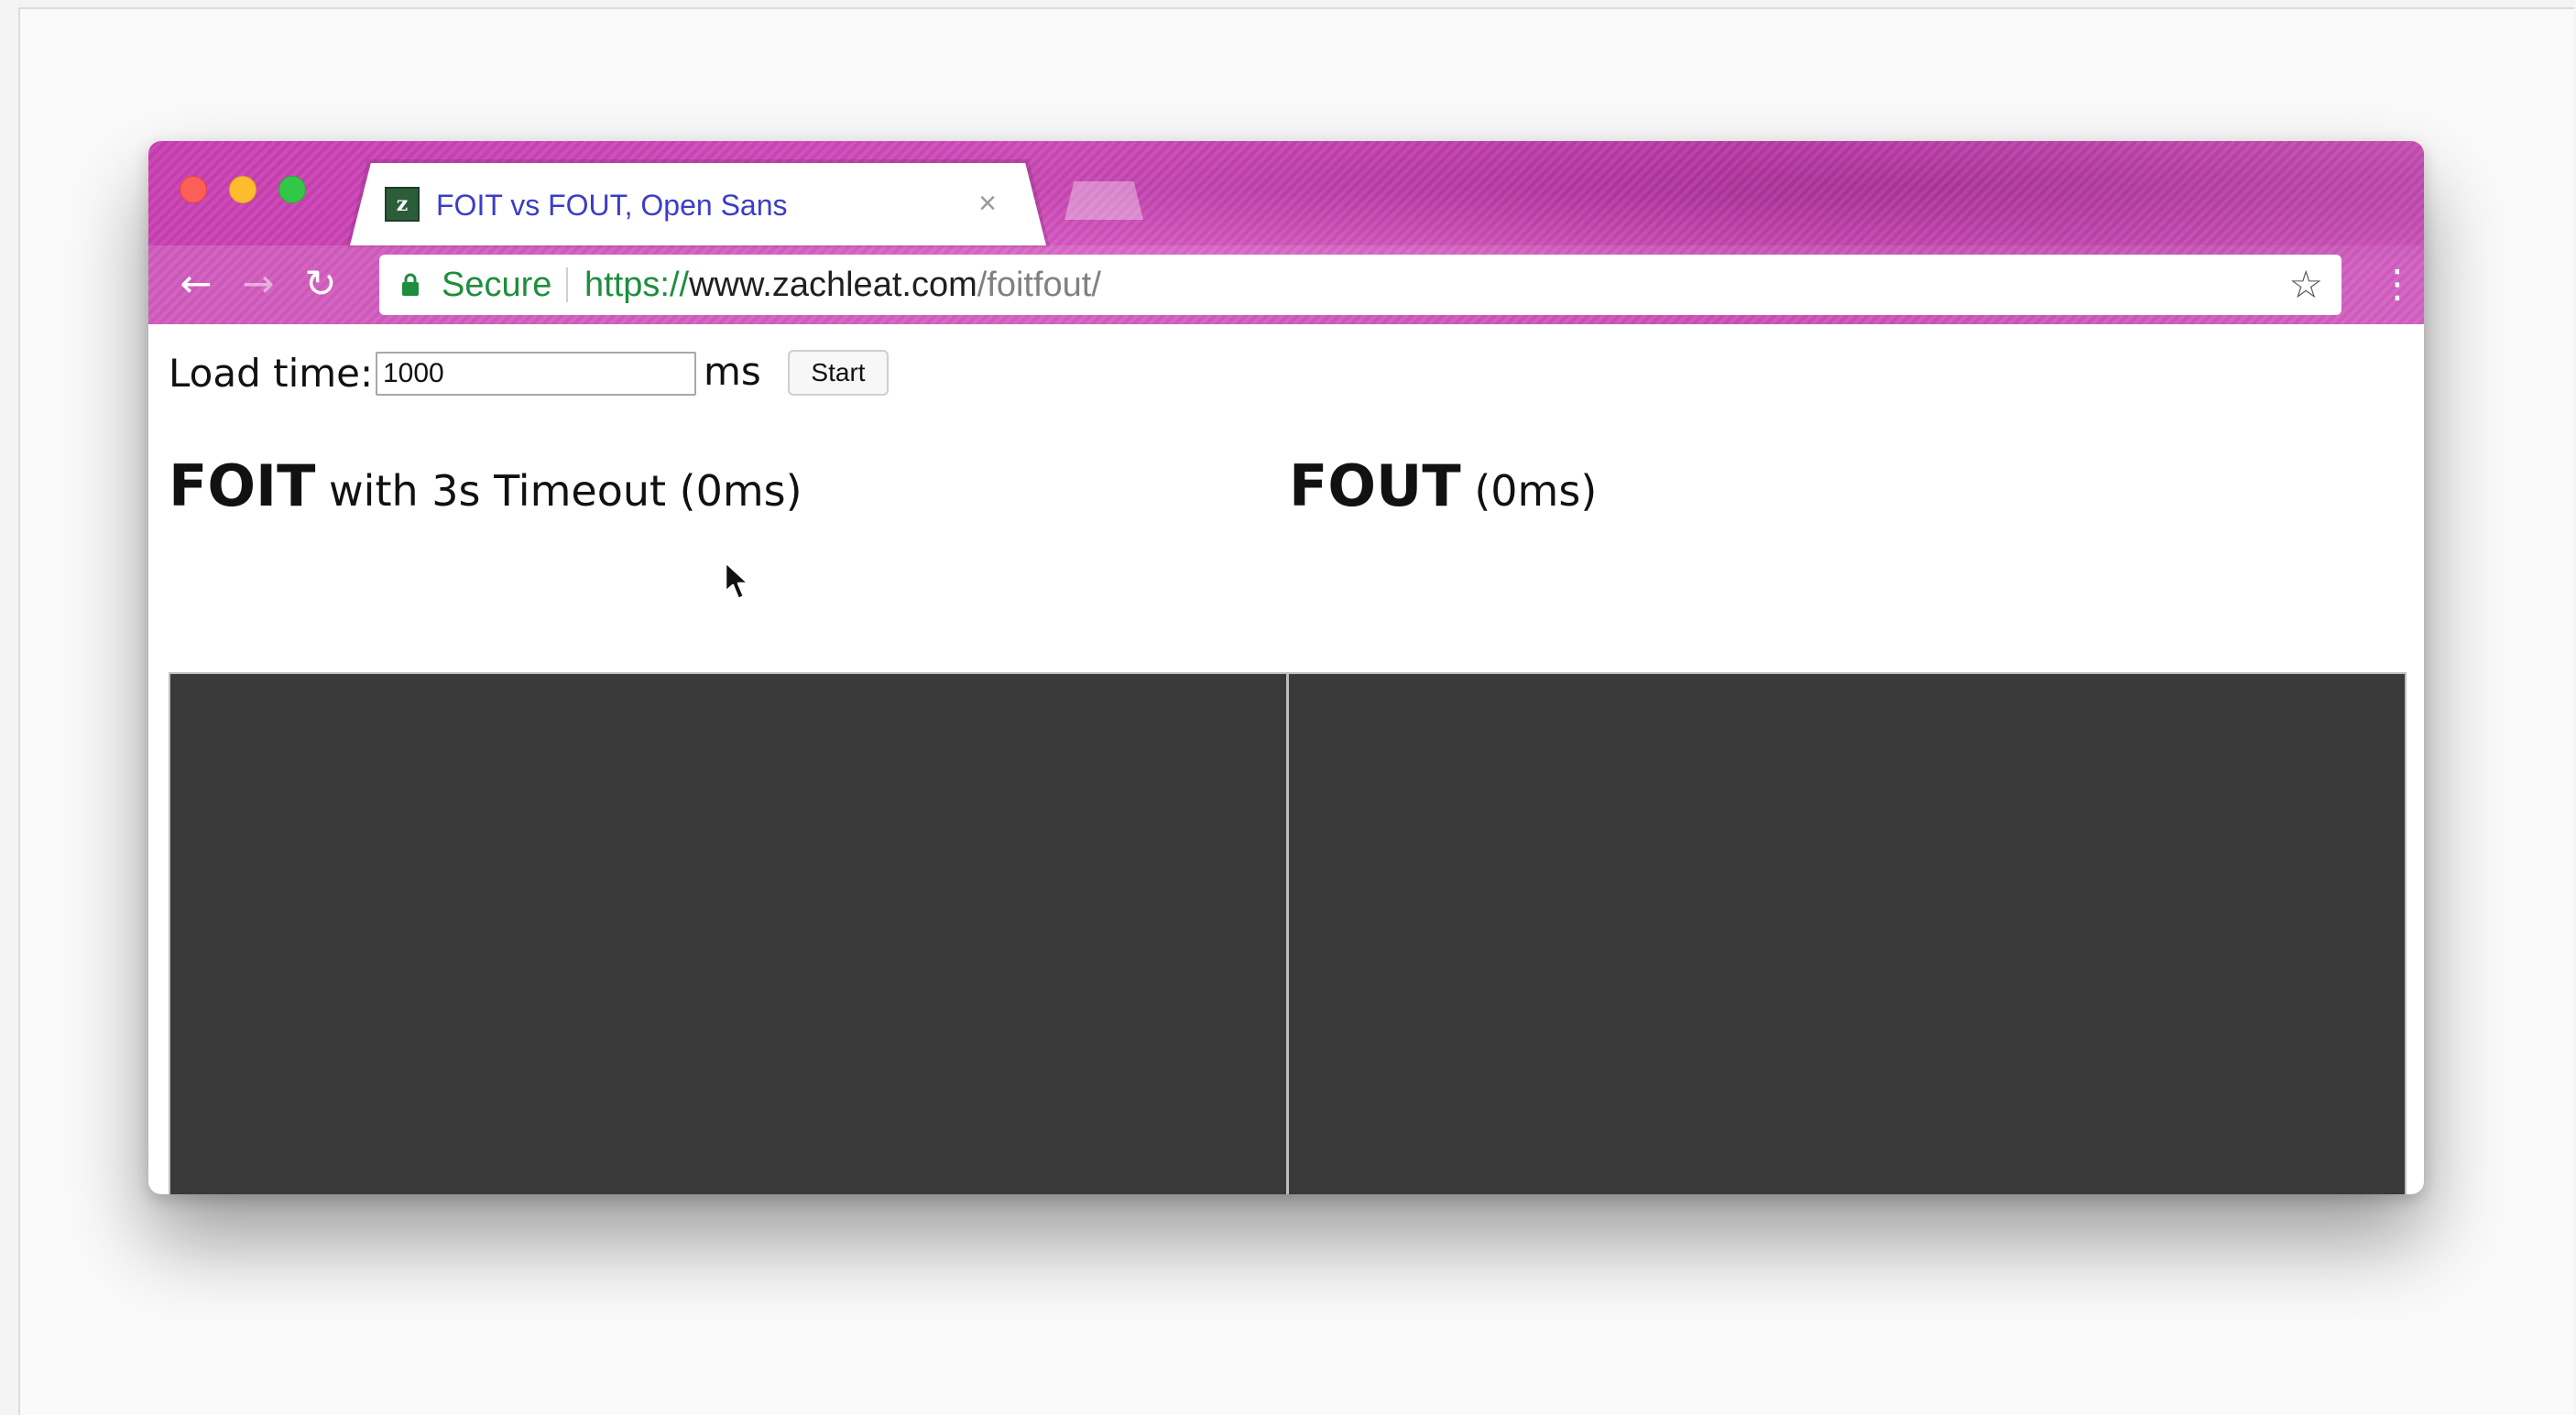 The image size is (2576, 1415). Describe the element at coordinates (193, 189) in the screenshot. I see `close-window-button` at that location.